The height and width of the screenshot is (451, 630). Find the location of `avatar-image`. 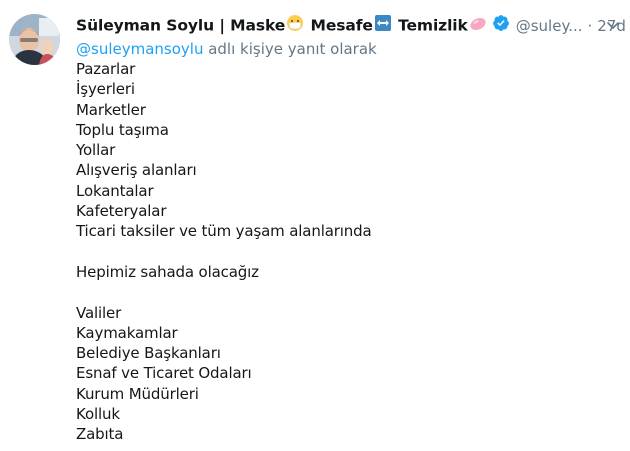

avatar-image is located at coordinates (34, 39).